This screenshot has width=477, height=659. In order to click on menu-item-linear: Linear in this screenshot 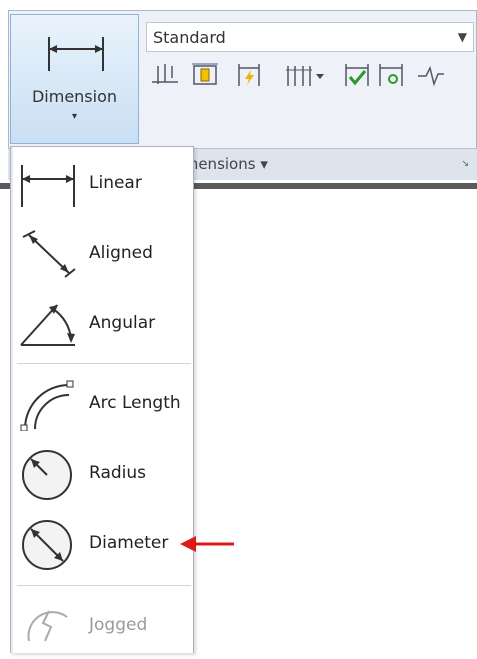, I will do `click(103, 185)`.